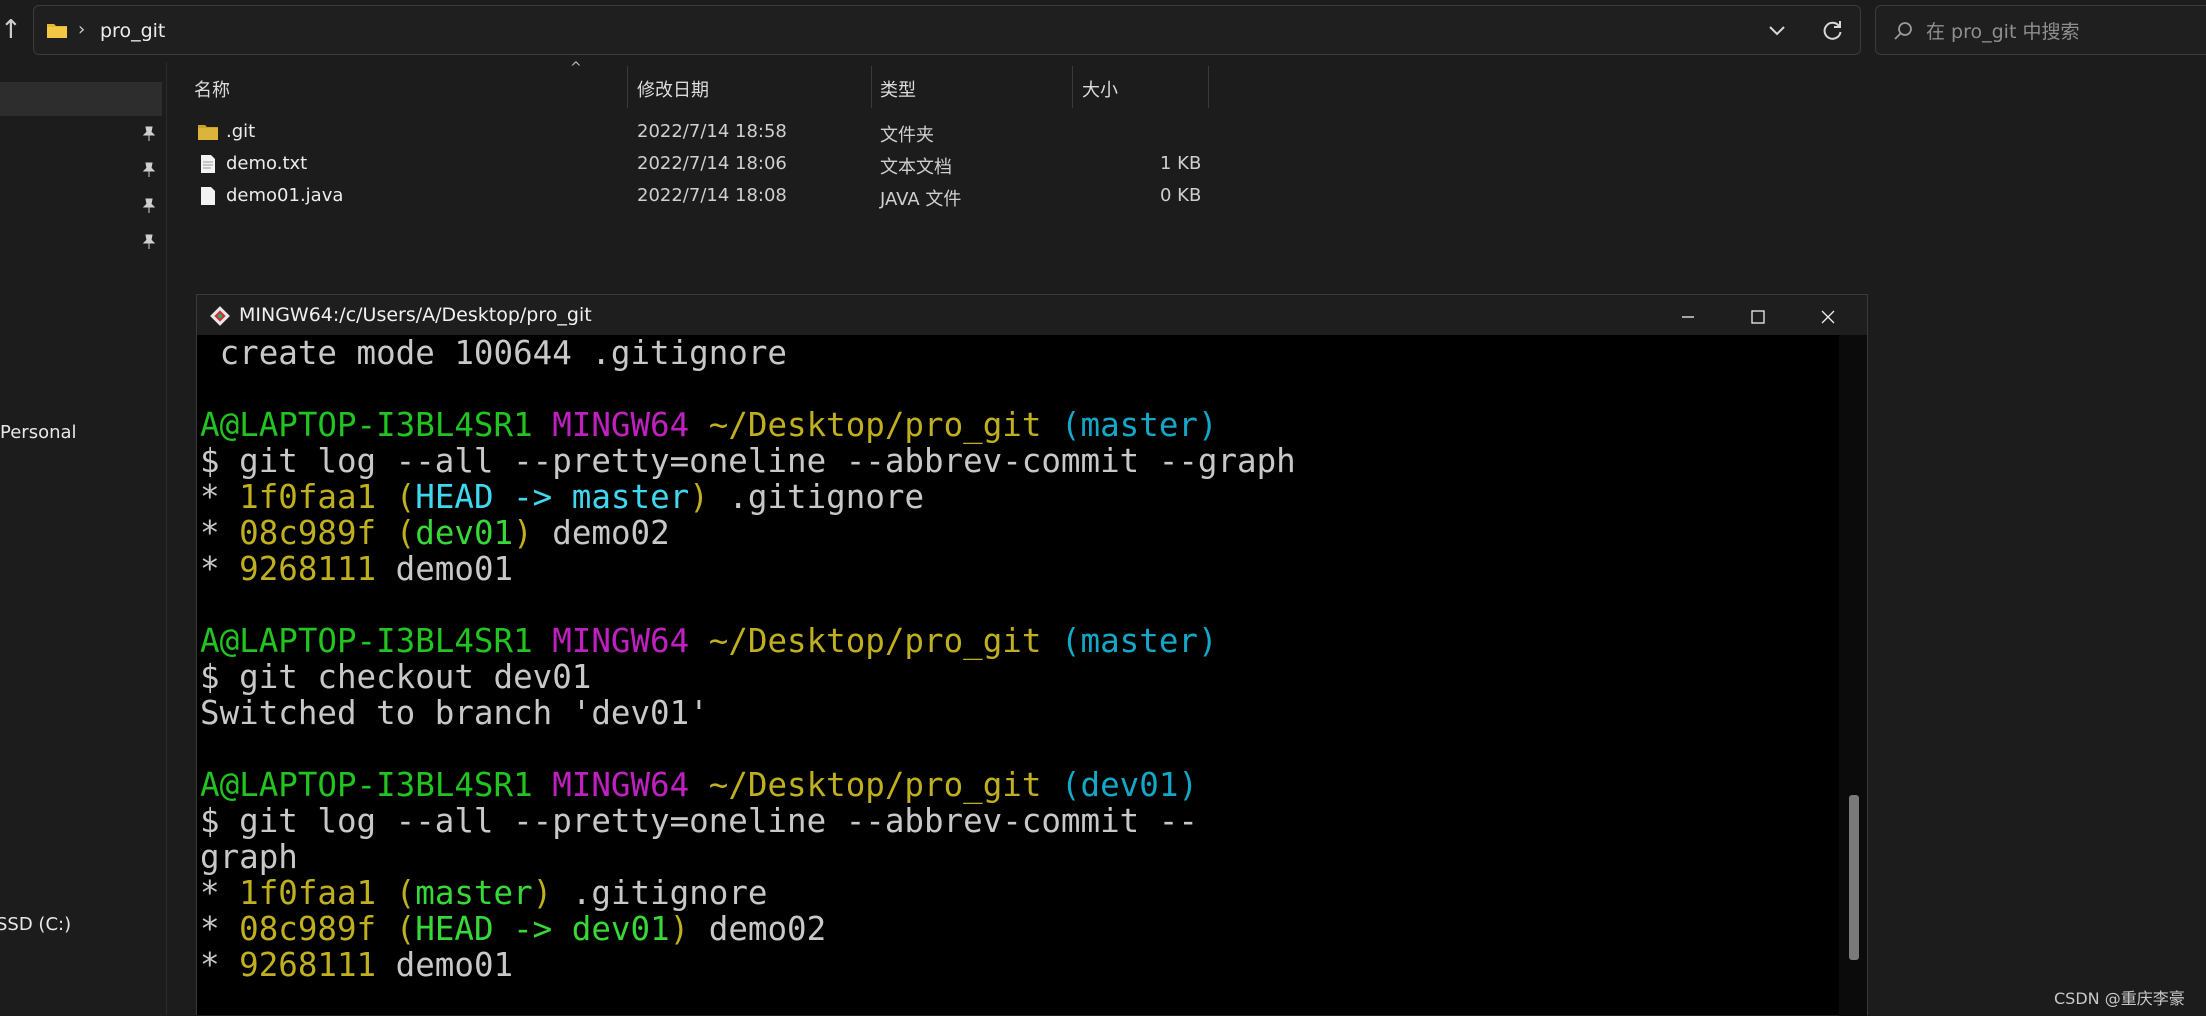 Image resolution: width=2206 pixels, height=1016 pixels. Describe the element at coordinates (552, 497) in the screenshot. I see `commit-ref: HEAD -> master` at that location.